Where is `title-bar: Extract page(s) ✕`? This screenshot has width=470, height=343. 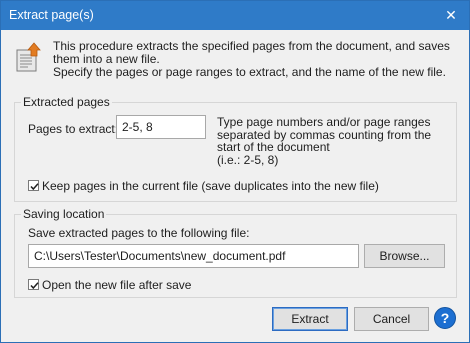
title-bar: Extract page(s) ✕ is located at coordinates (235, 15).